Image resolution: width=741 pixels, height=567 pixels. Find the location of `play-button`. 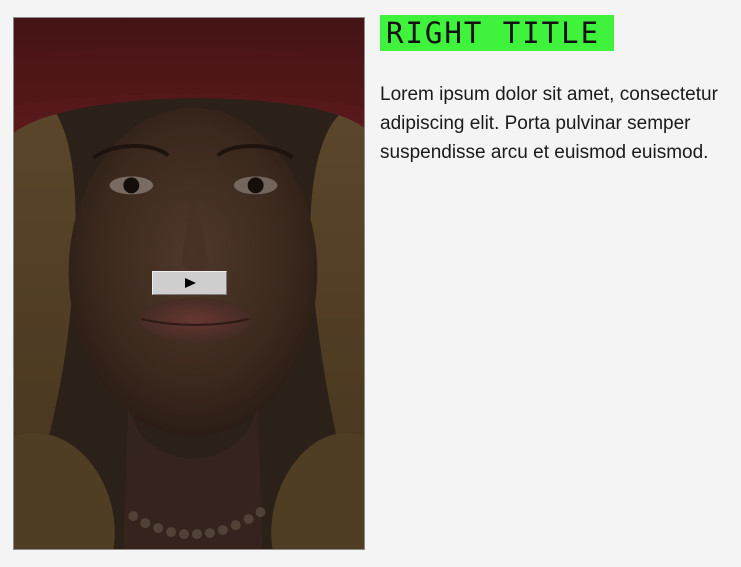

play-button is located at coordinates (189, 283).